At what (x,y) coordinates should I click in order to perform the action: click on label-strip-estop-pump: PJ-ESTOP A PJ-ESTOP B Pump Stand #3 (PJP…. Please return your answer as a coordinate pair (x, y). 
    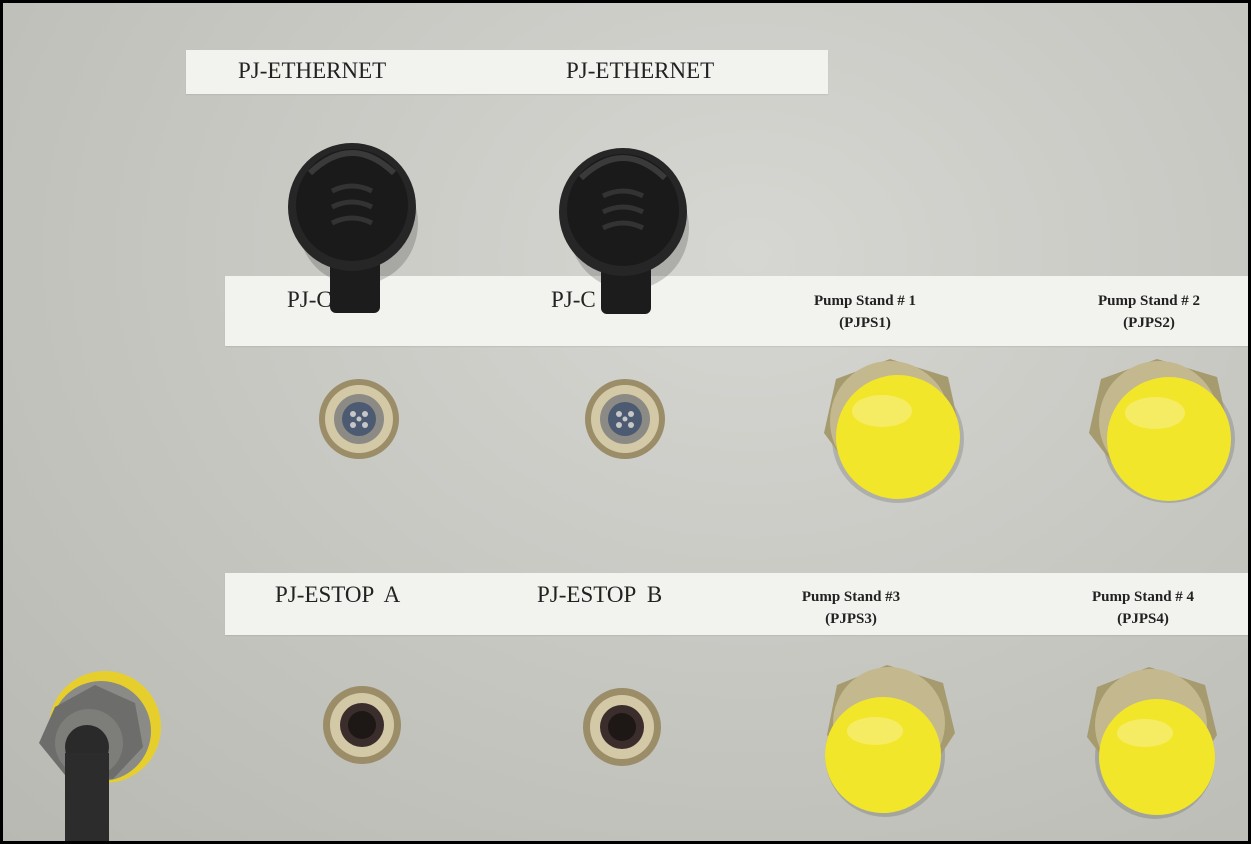
    Looking at the image, I should click on (736, 604).